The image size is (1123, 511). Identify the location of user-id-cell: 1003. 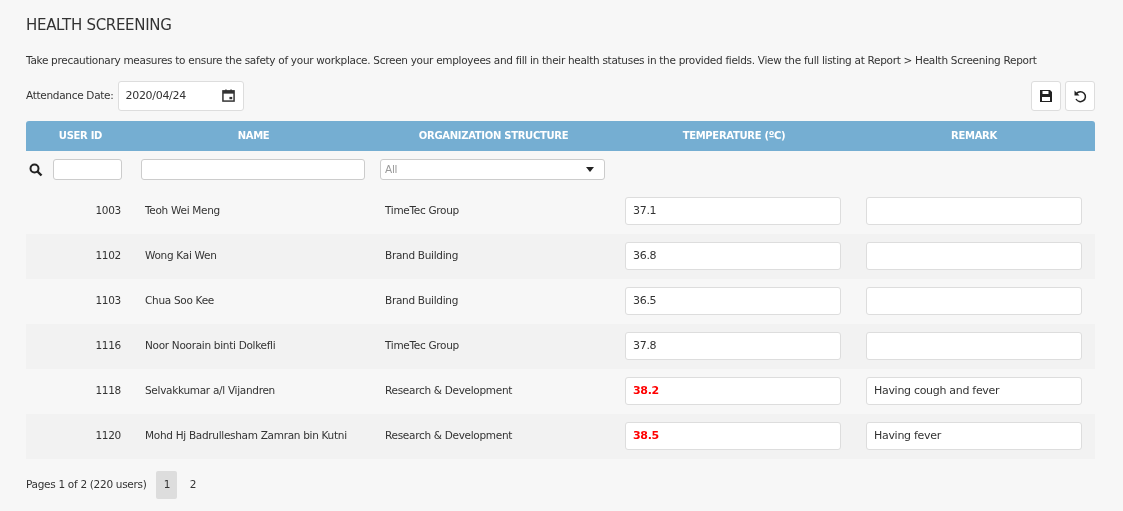
(108, 210).